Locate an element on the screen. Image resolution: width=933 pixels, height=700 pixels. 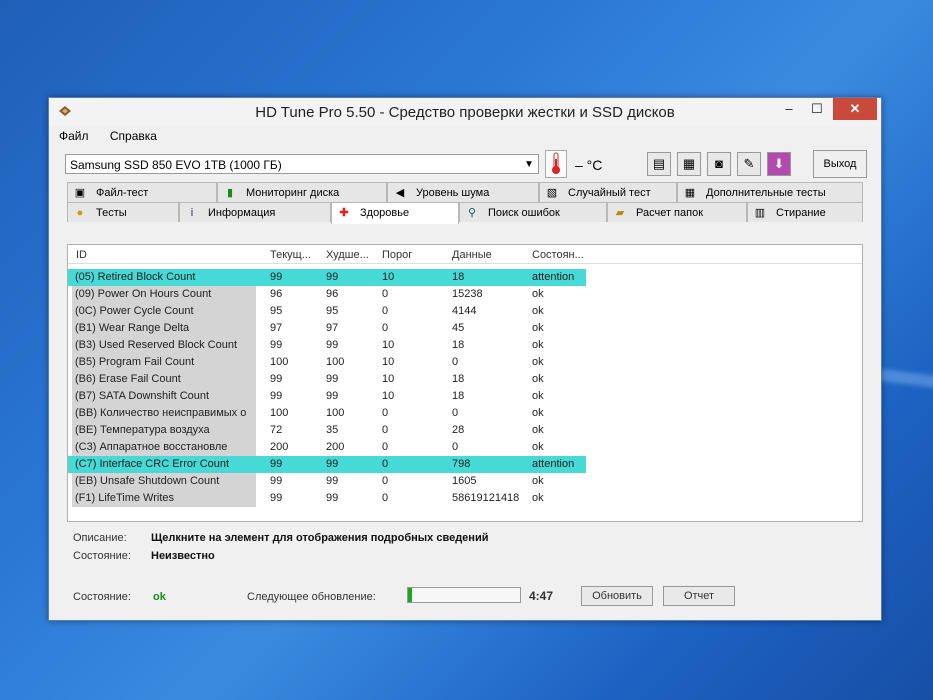
tab-noise-level: ◀ Уровень шума is located at coordinates (463, 192).